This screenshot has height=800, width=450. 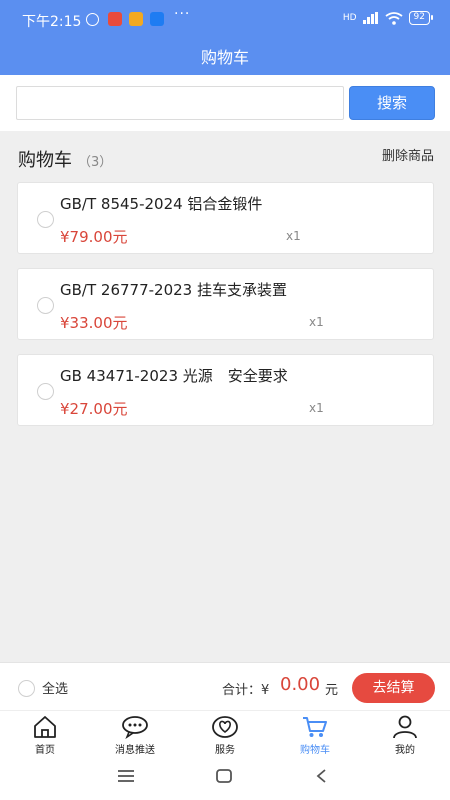 I want to click on search-button: 搜索, so click(x=392, y=103).